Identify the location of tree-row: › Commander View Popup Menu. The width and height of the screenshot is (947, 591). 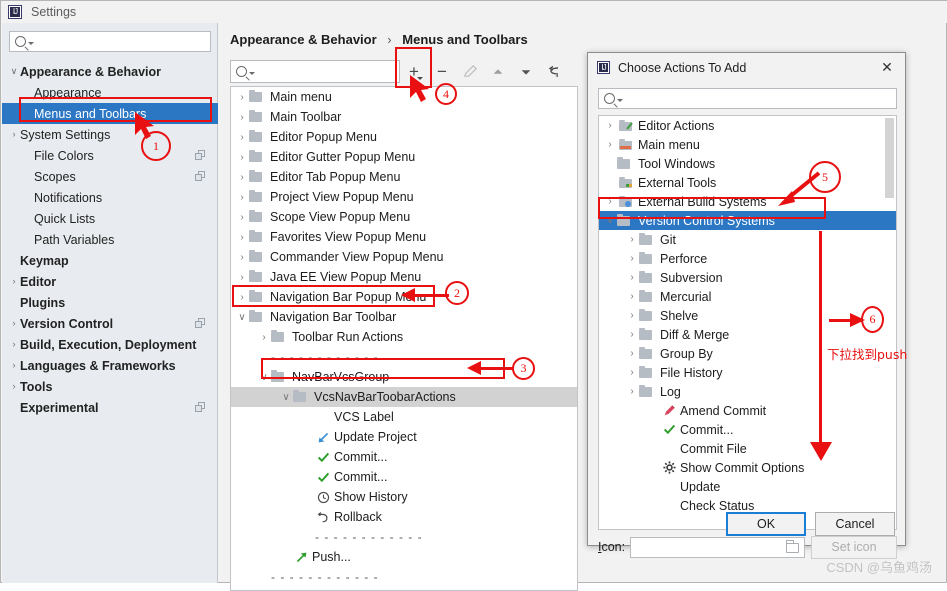
(404, 257).